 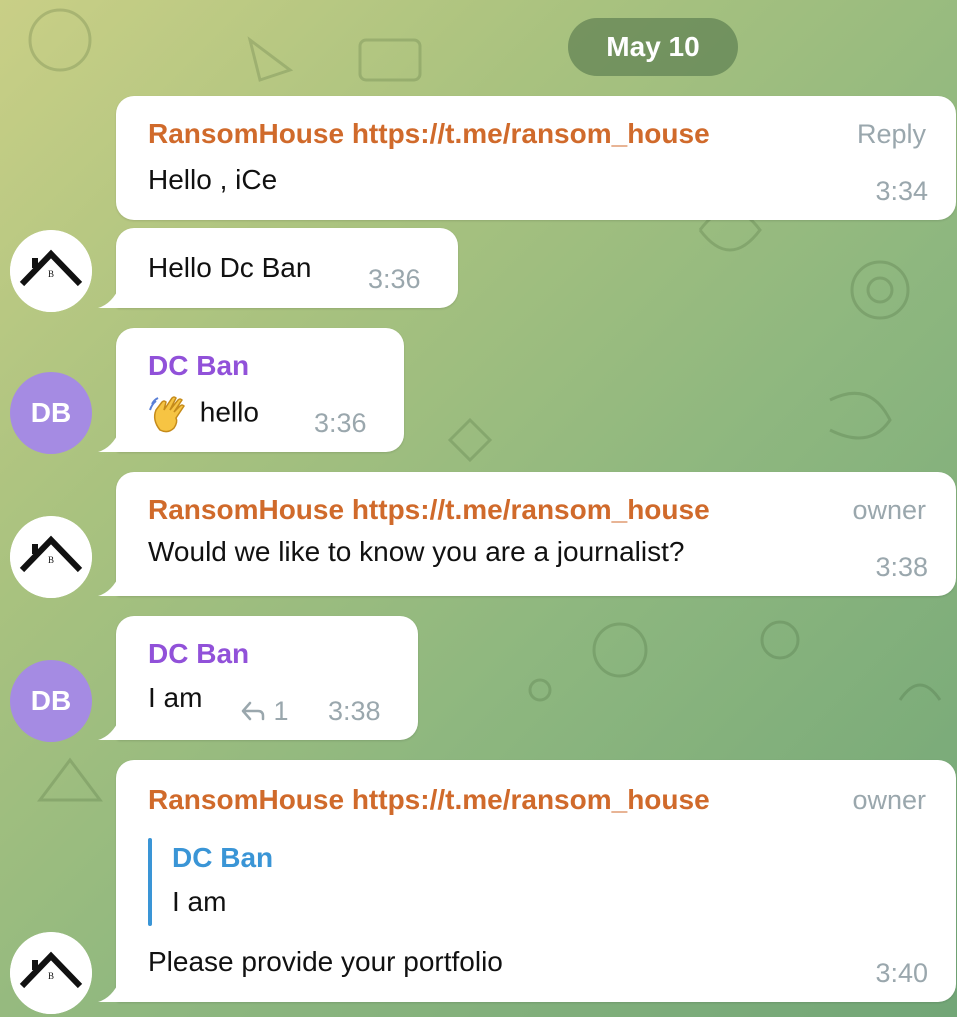 I want to click on message-bubble: DC Ban I am 1 3:38, so click(x=258, y=678).